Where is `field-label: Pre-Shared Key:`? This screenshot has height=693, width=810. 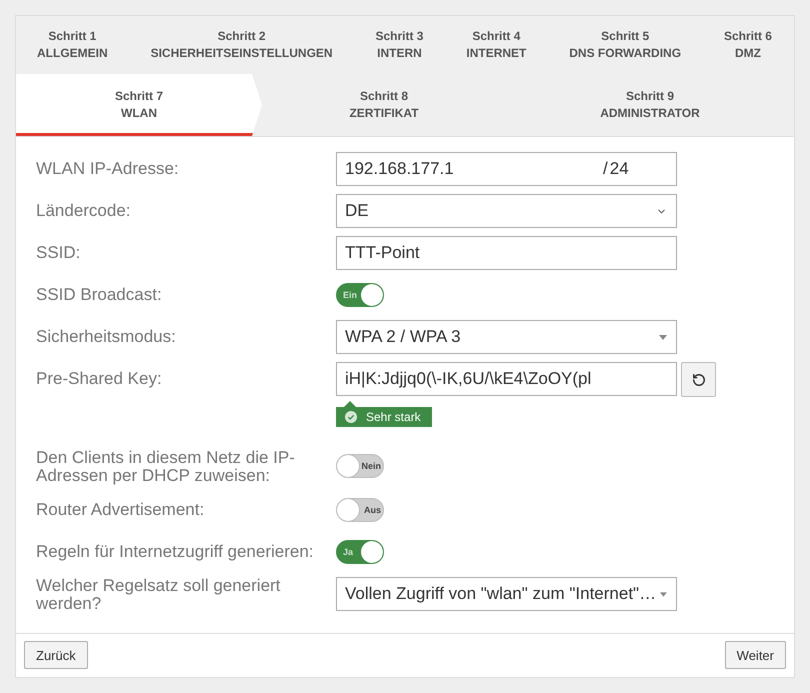 field-label: Pre-Shared Key: is located at coordinates (99, 379).